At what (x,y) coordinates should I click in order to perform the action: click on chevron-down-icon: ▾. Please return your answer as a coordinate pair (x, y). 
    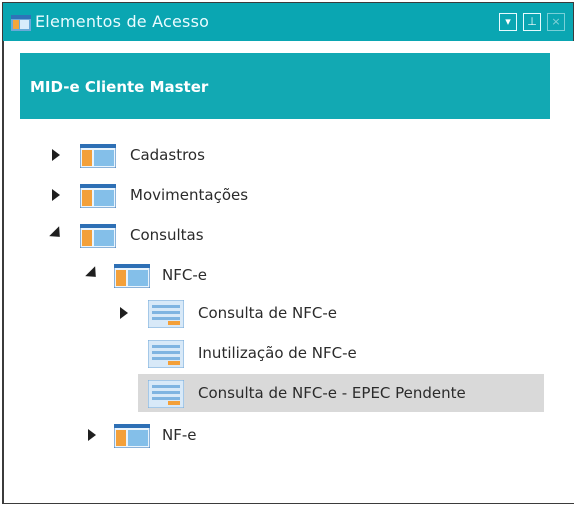
    Looking at the image, I should click on (508, 21).